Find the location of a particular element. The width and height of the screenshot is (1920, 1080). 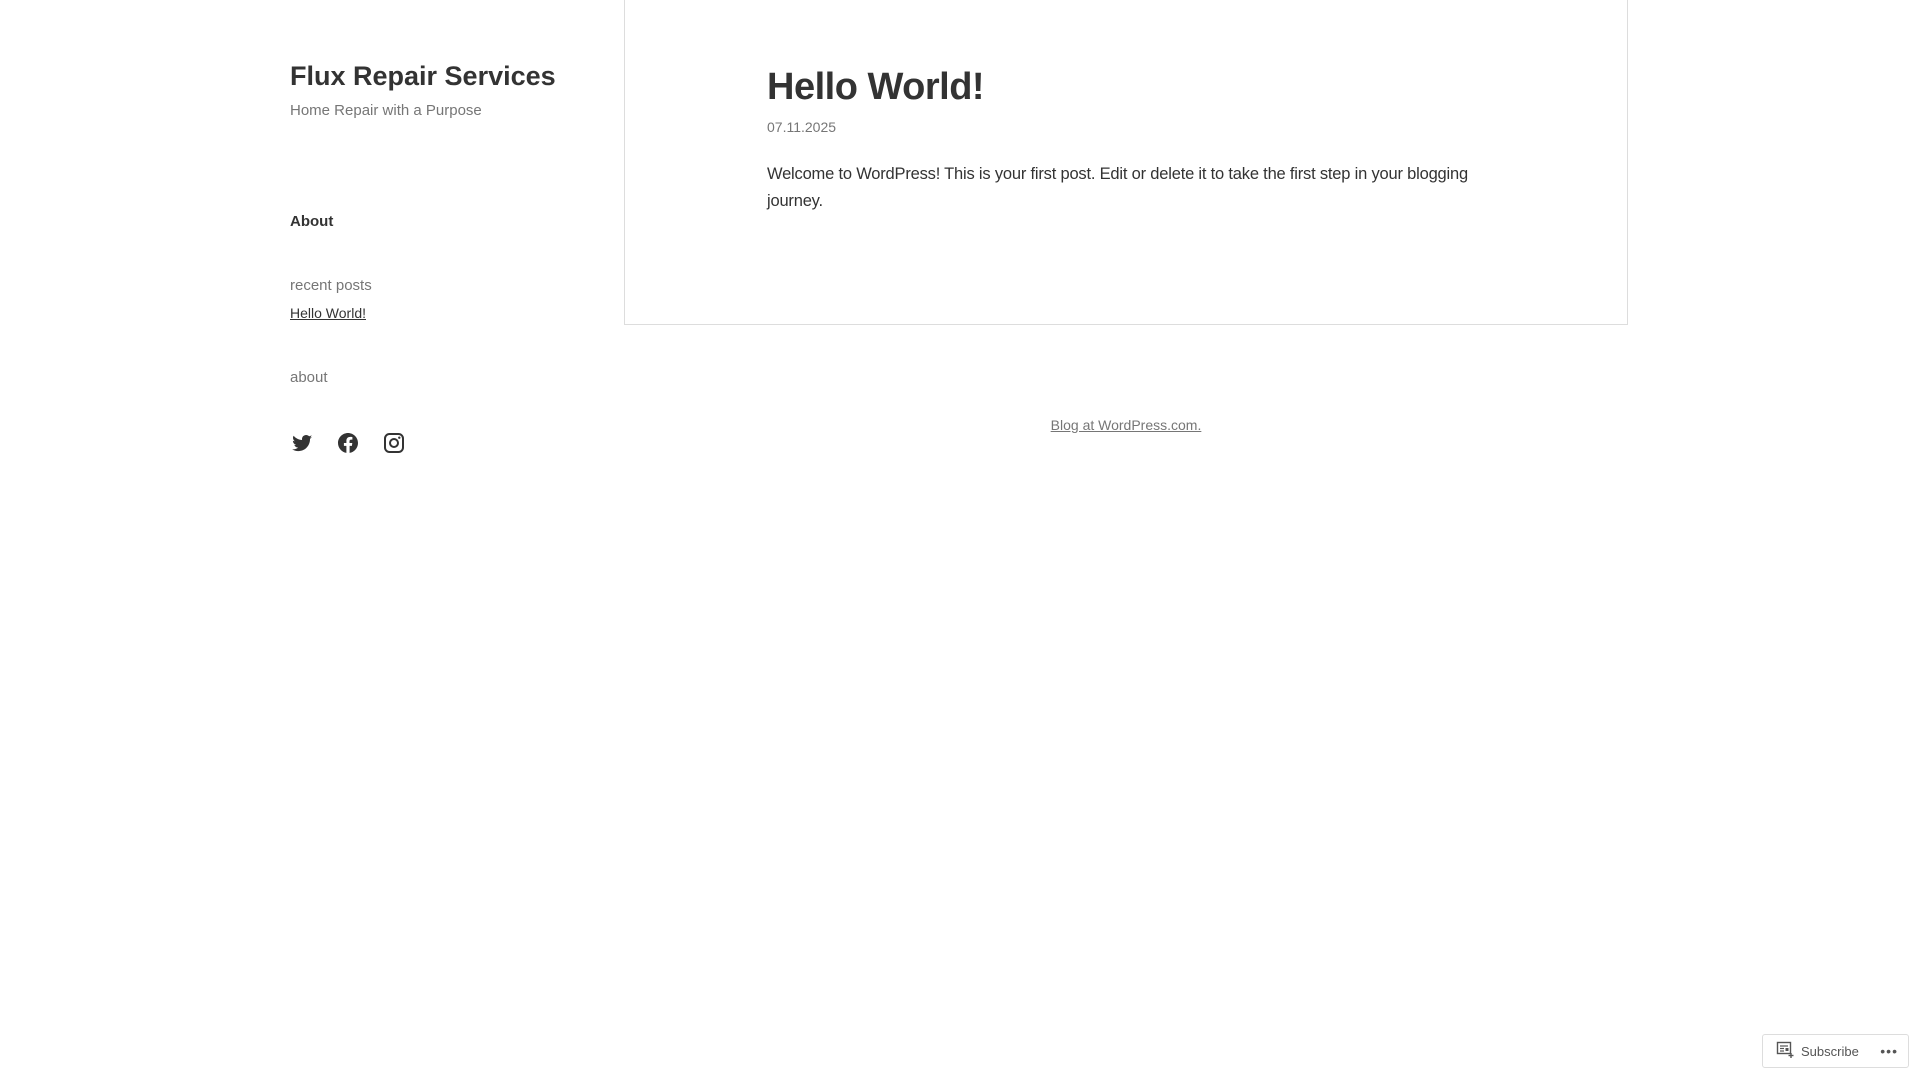

more-options-icon: ••• is located at coordinates (1889, 1051).